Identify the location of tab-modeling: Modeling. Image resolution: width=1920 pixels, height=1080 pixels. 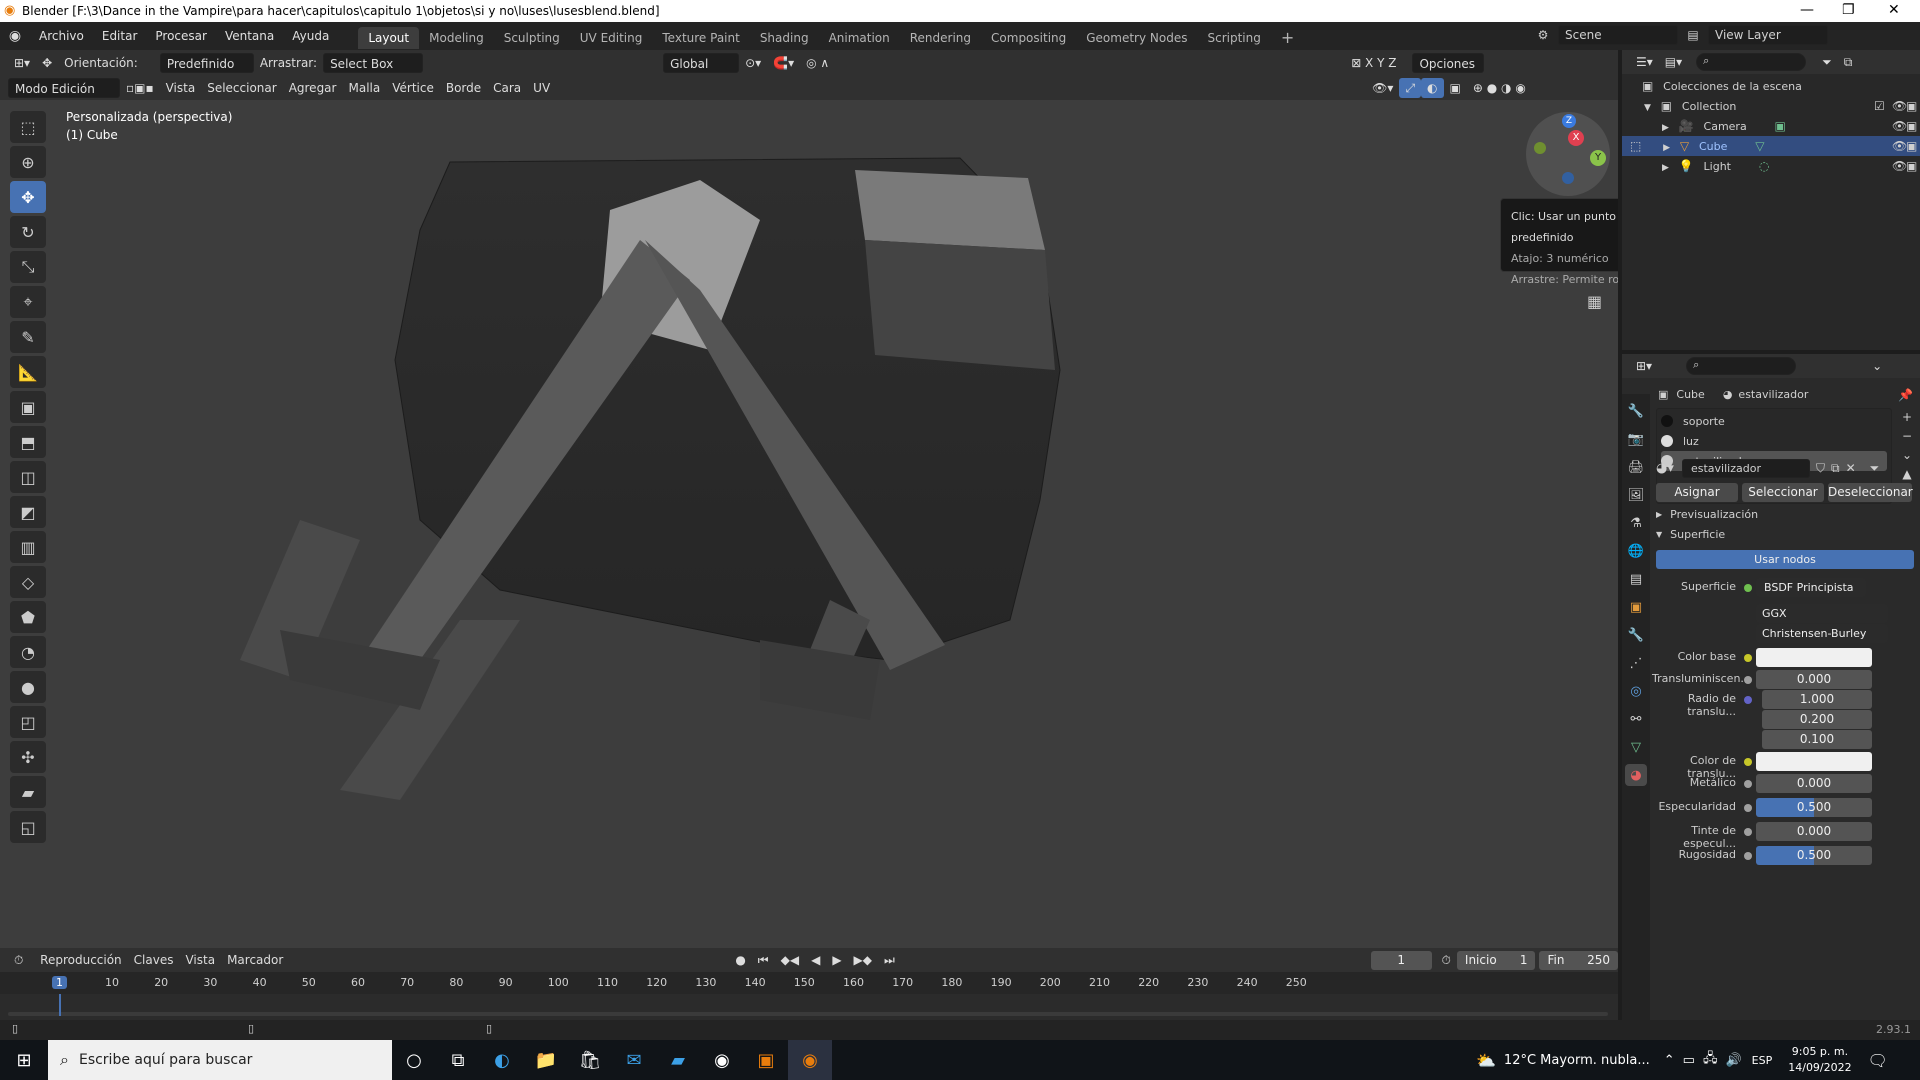
(456, 38).